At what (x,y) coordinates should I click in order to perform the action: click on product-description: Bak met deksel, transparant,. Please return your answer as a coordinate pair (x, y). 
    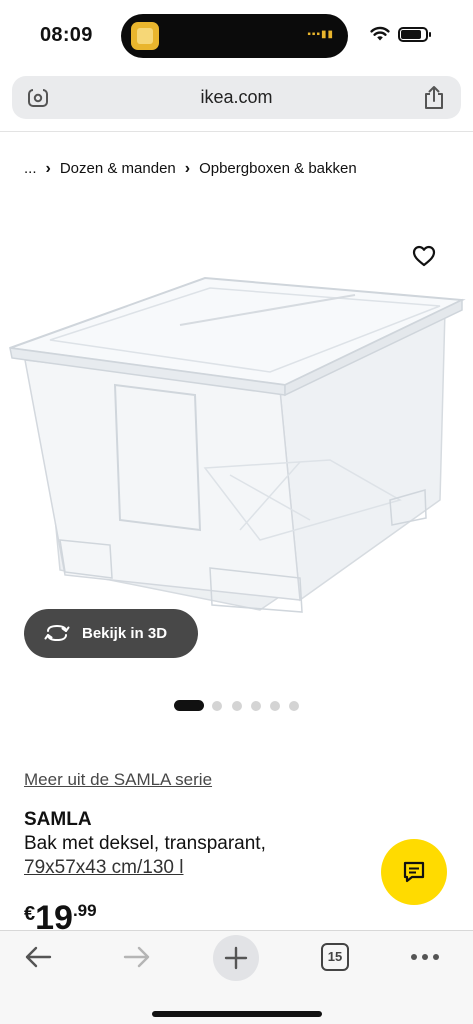
    Looking at the image, I should click on (145, 843).